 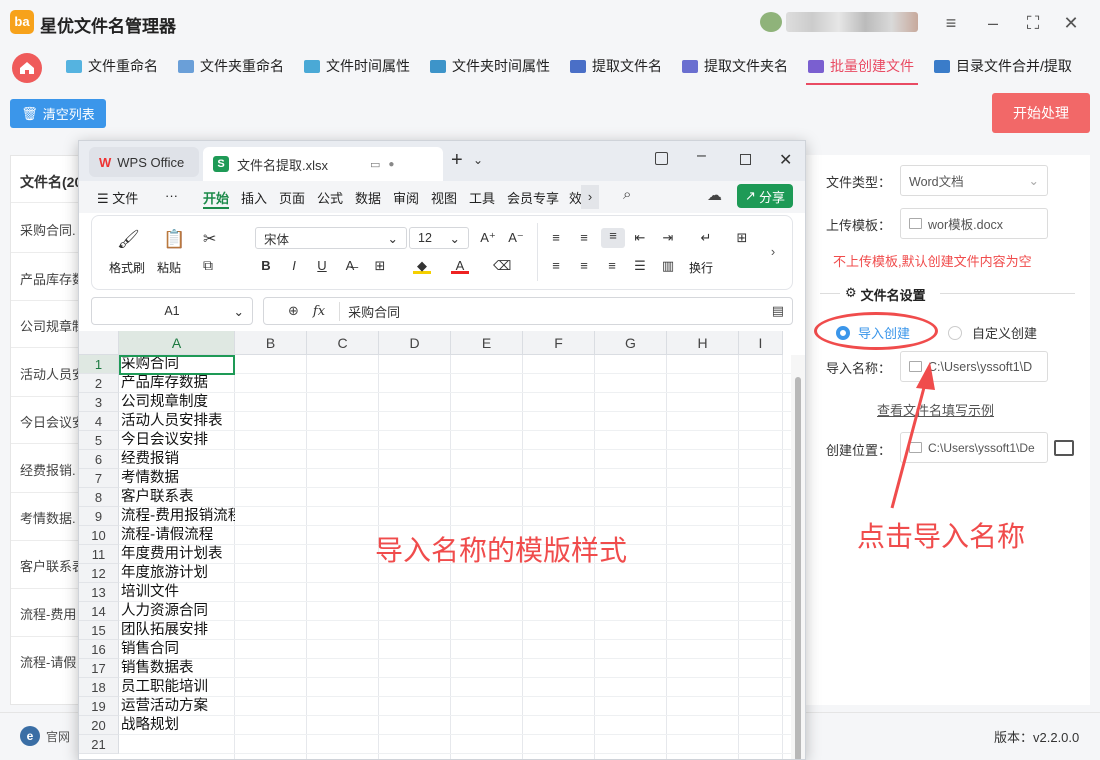 What do you see at coordinates (209, 239) in the screenshot?
I see `cut-icon: ✂` at bounding box center [209, 239].